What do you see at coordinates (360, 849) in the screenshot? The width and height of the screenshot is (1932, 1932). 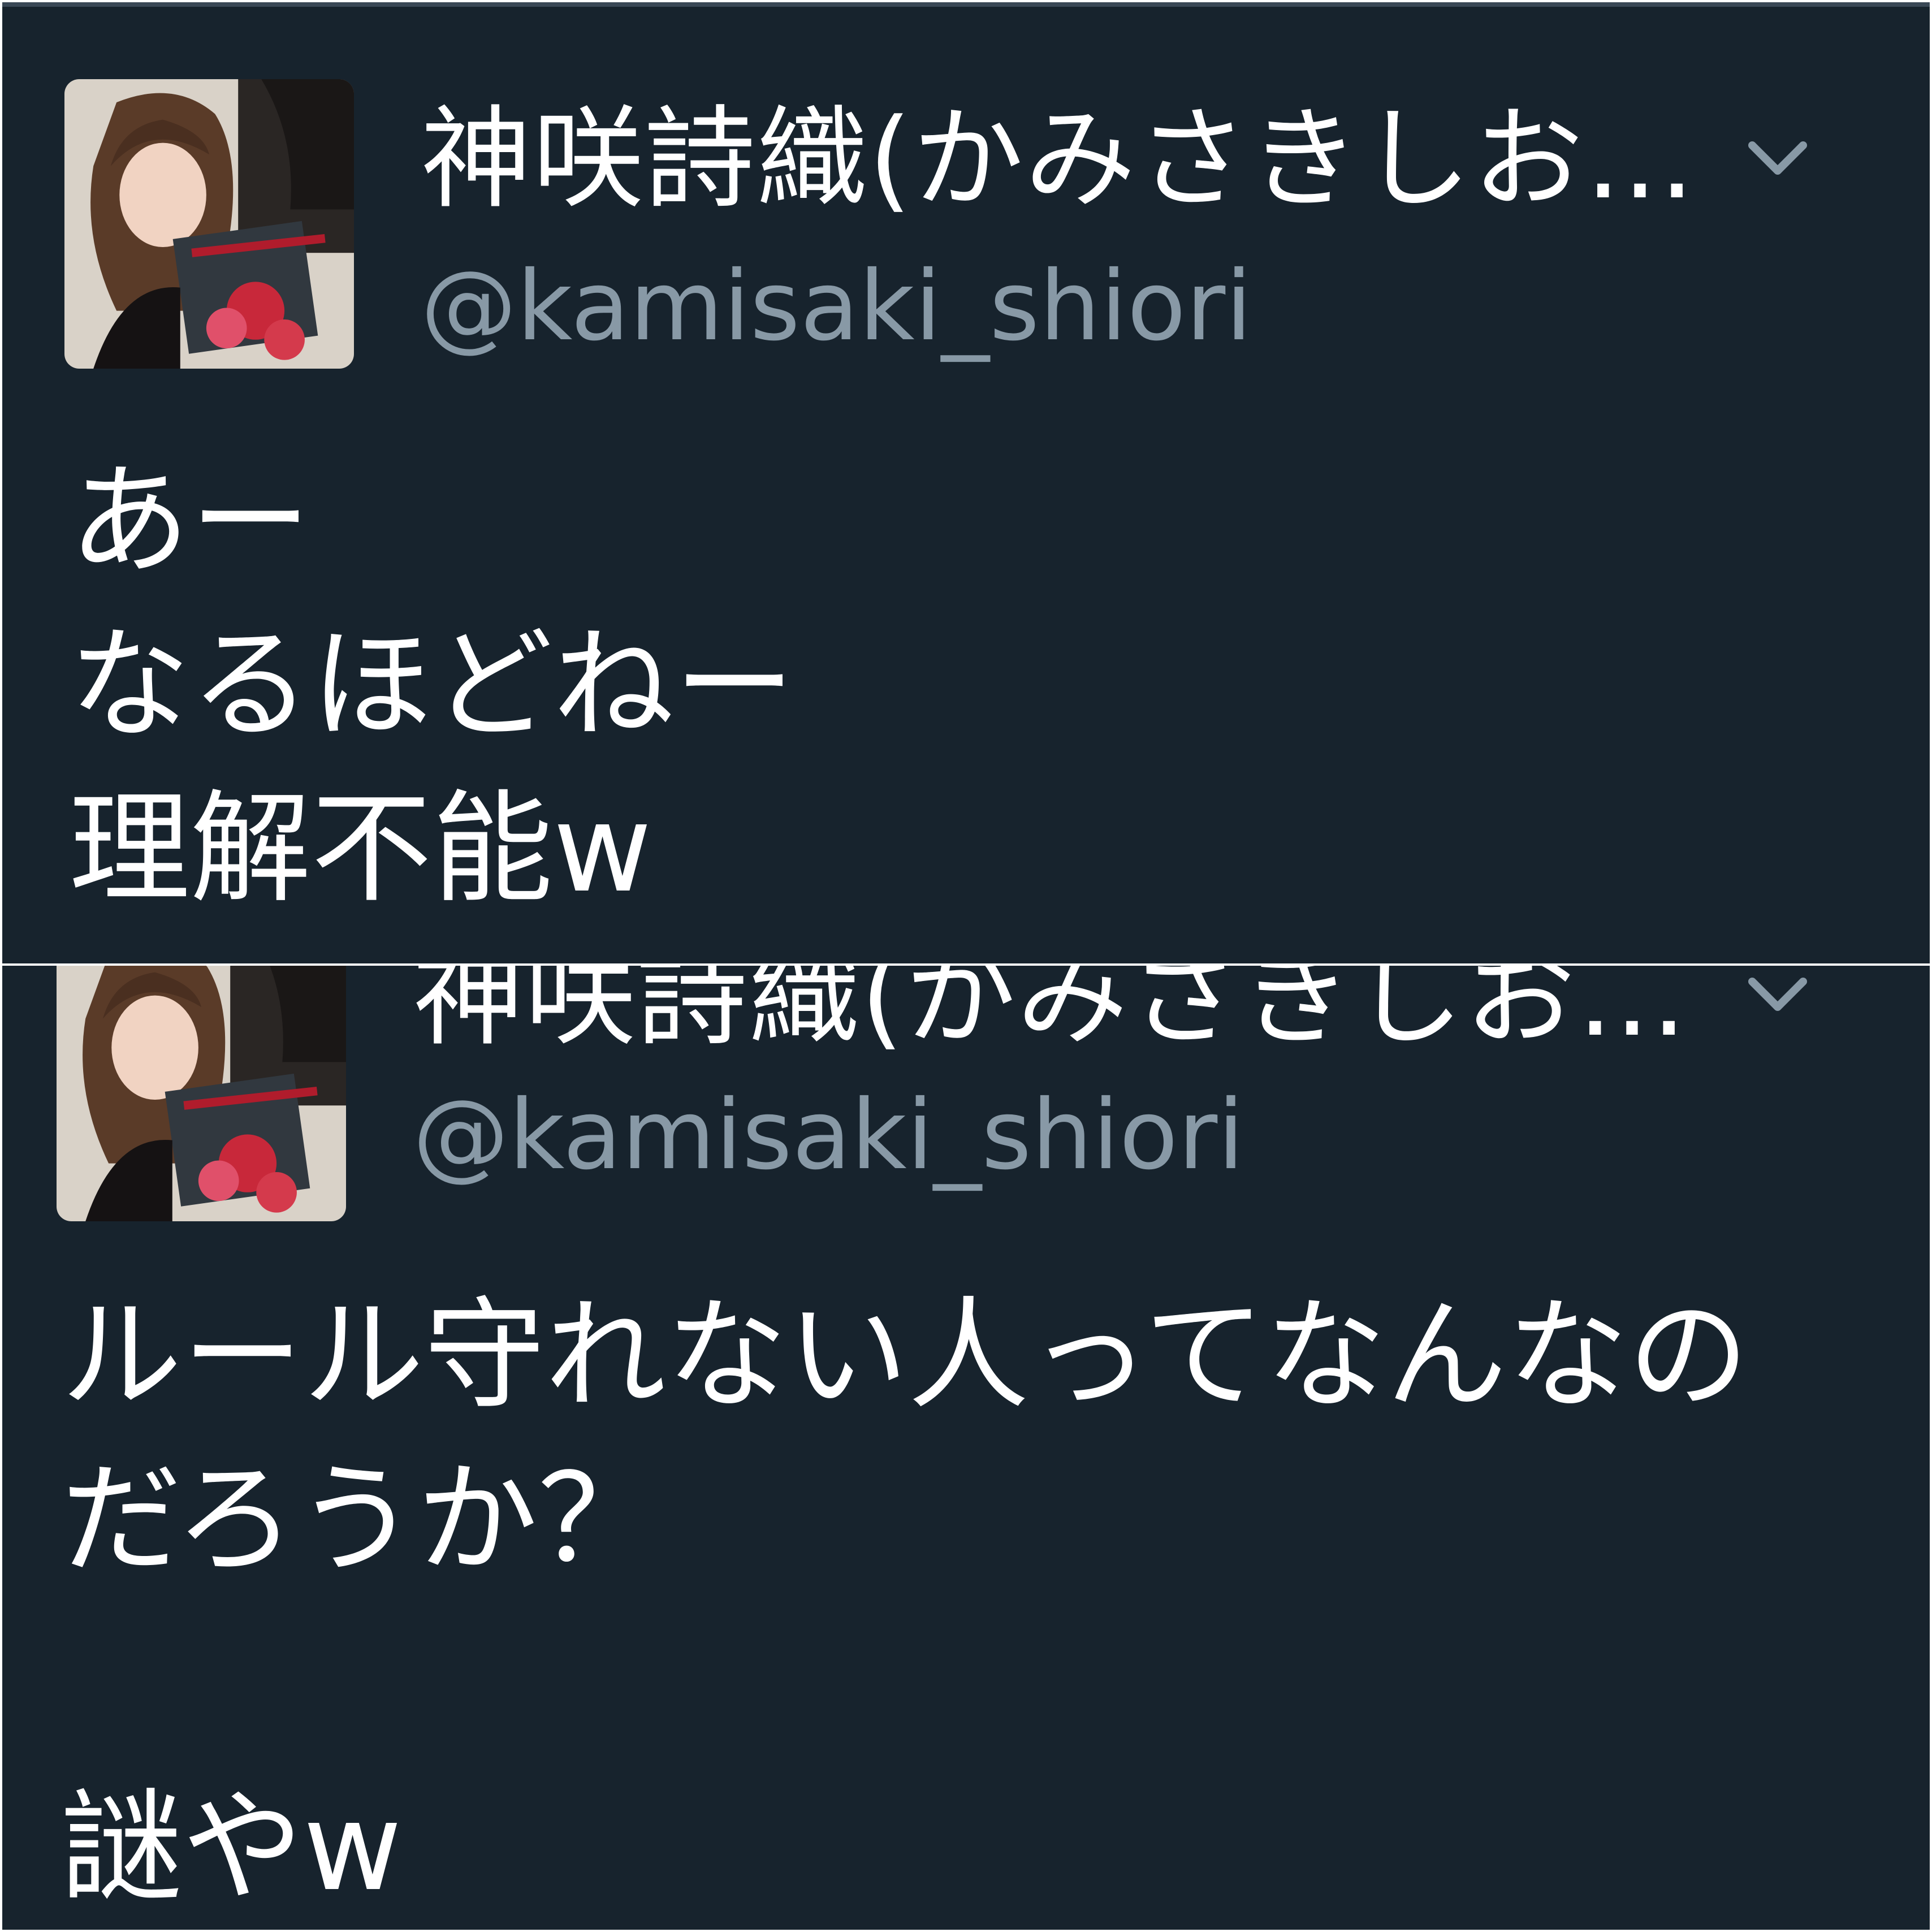 I see `tweet-text-line: 理解不能w` at bounding box center [360, 849].